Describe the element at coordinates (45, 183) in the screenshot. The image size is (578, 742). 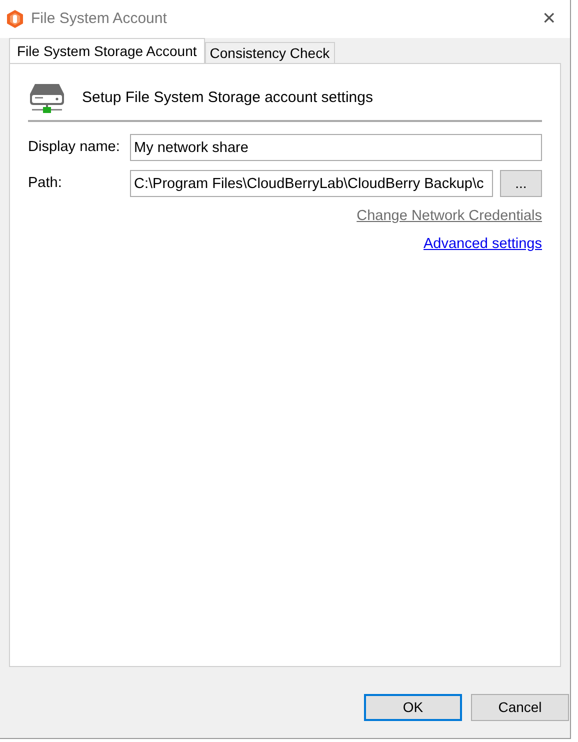
I see `field-label: Path:` at that location.